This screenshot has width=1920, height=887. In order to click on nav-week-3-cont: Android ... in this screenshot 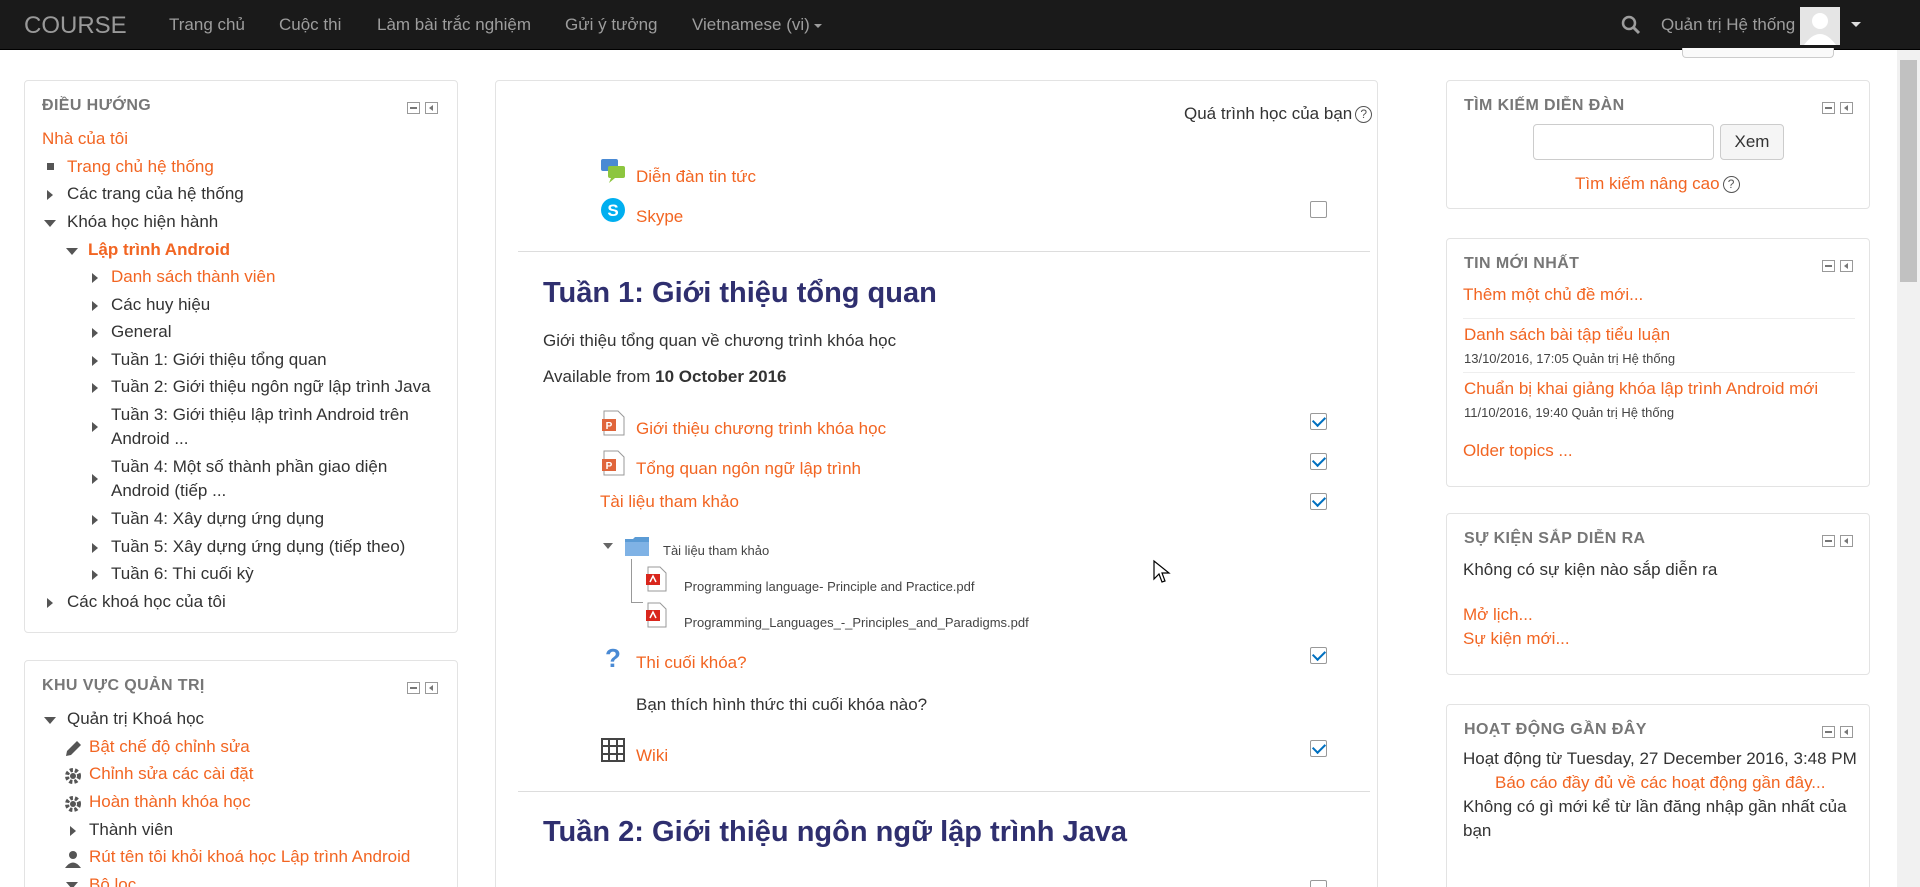, I will do `click(150, 439)`.